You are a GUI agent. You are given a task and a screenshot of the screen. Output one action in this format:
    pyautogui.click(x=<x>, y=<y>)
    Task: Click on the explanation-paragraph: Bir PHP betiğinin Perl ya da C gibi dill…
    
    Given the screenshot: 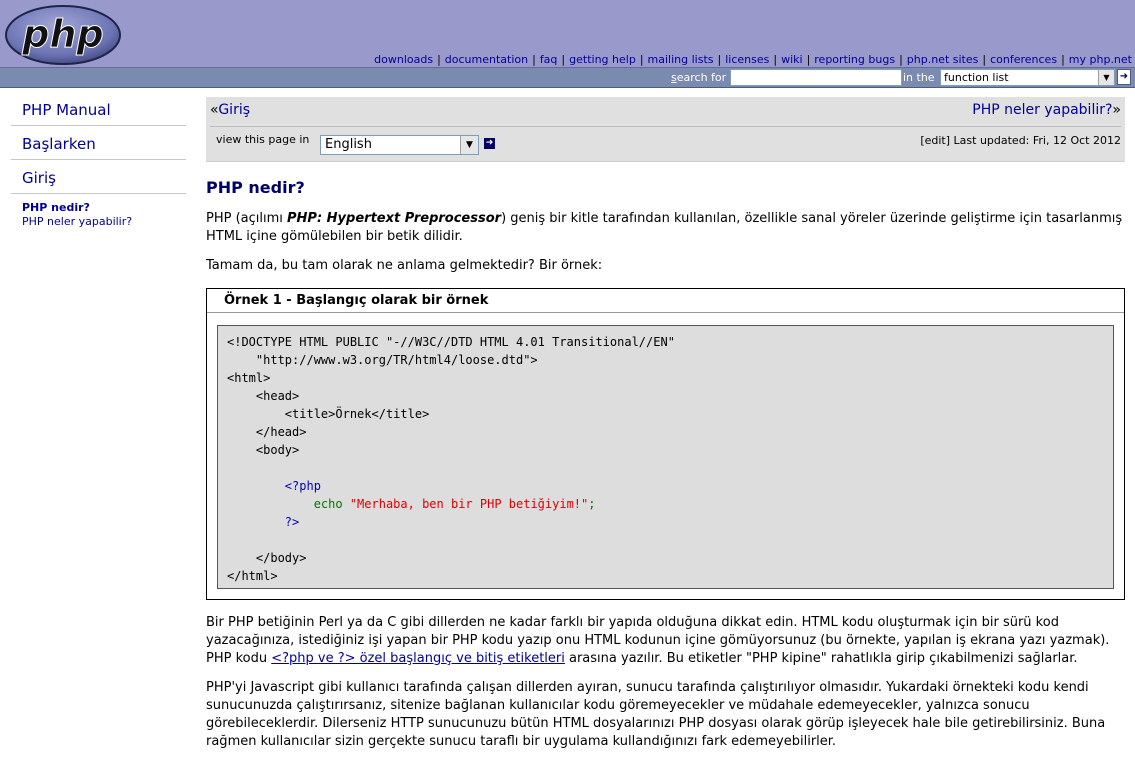 What is the action you would take?
    pyautogui.click(x=658, y=640)
    